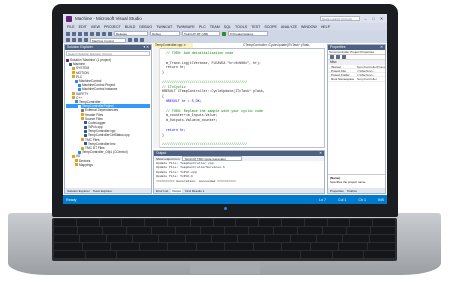  I want to click on scan-icon, so click(86, 40).